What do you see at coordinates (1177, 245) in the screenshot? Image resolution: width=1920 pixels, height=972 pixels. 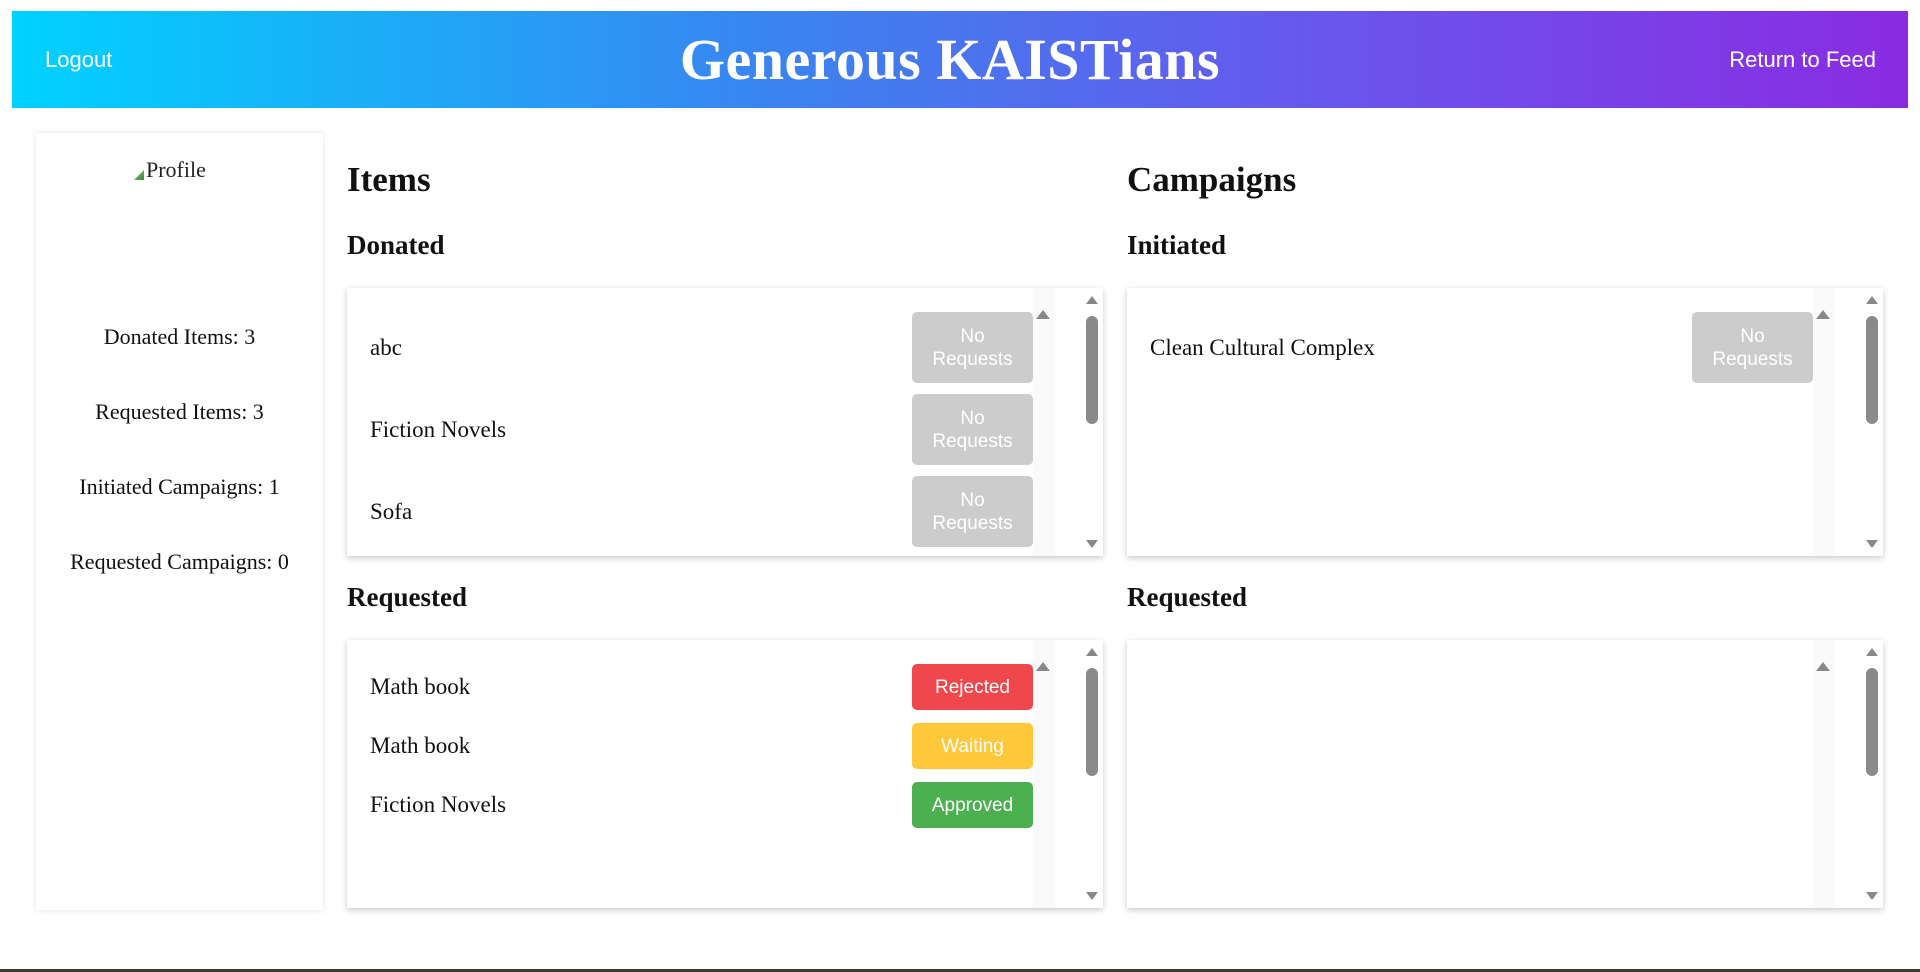 I see `campaigns-initiated-heading: Initiated` at bounding box center [1177, 245].